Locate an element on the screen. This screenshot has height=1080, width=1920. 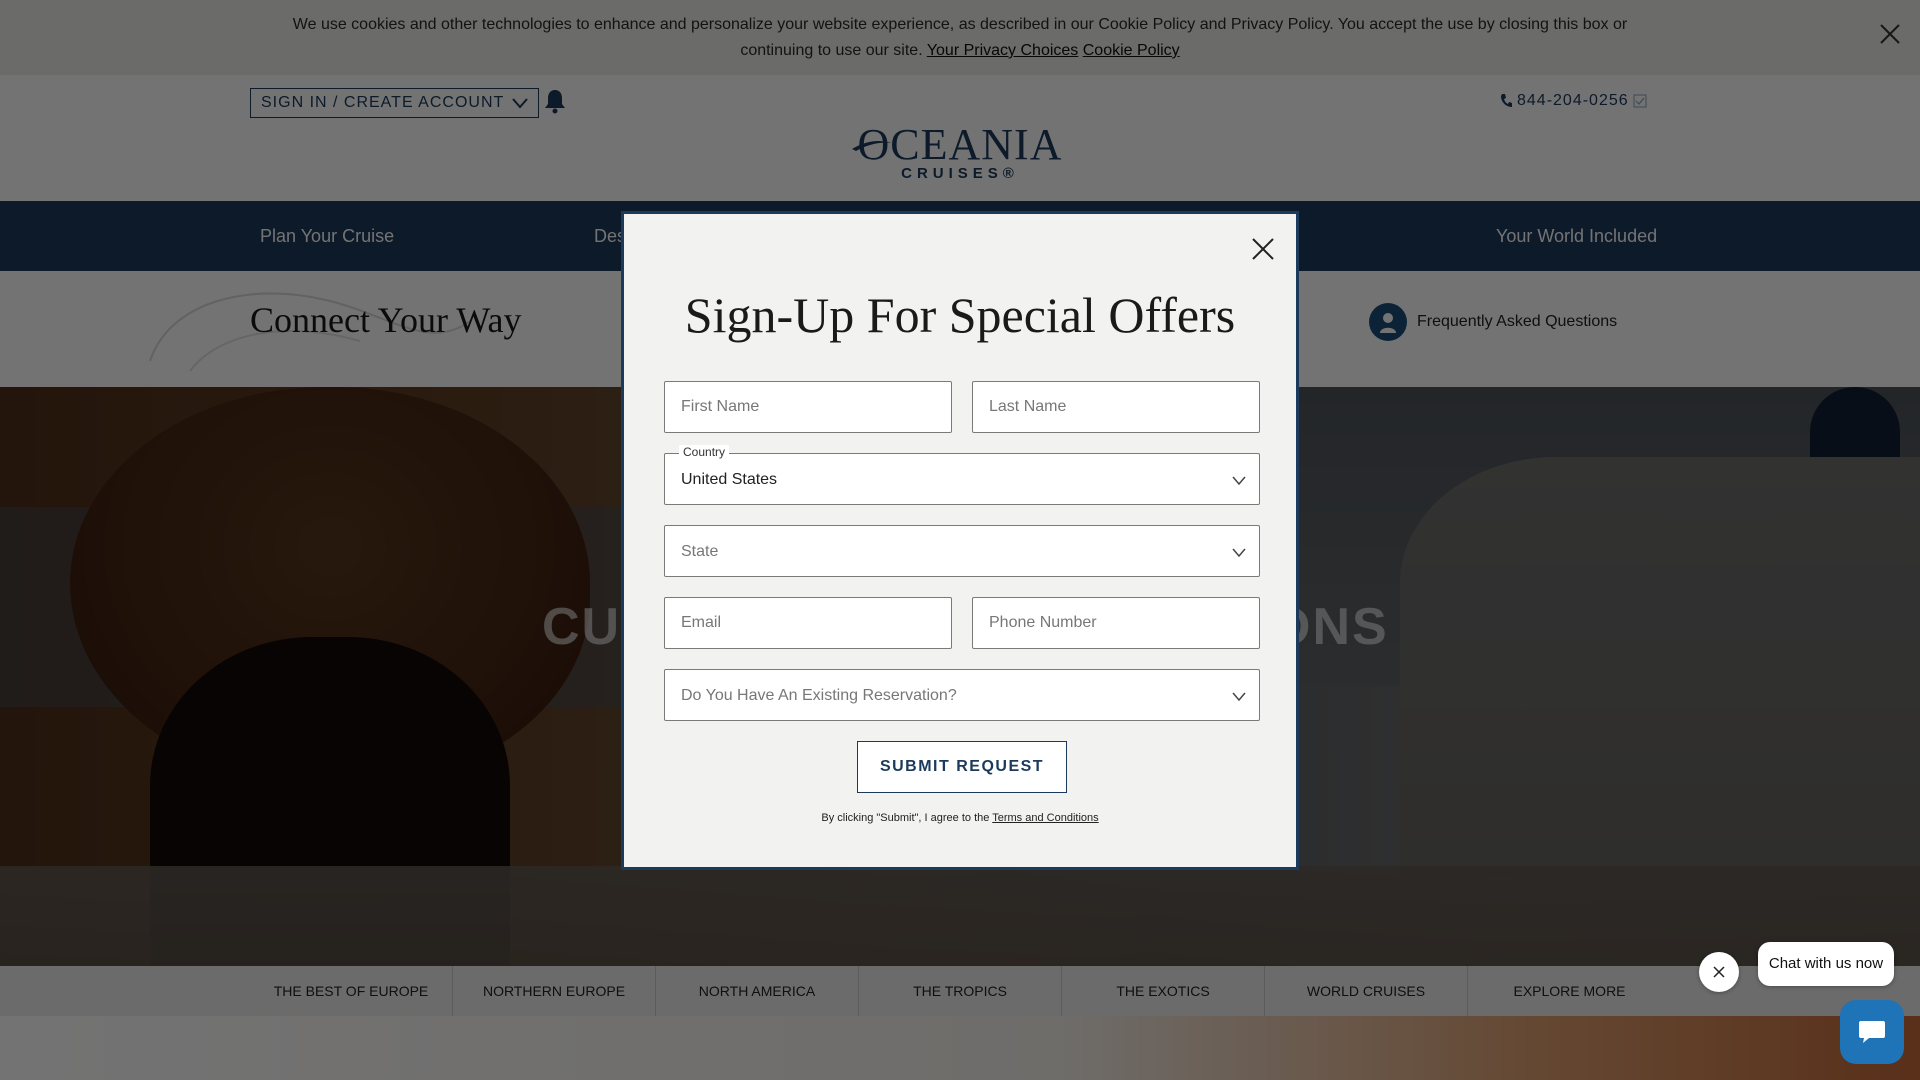
cookie-text-line2: continuing to use our site. is located at coordinates (831, 50).